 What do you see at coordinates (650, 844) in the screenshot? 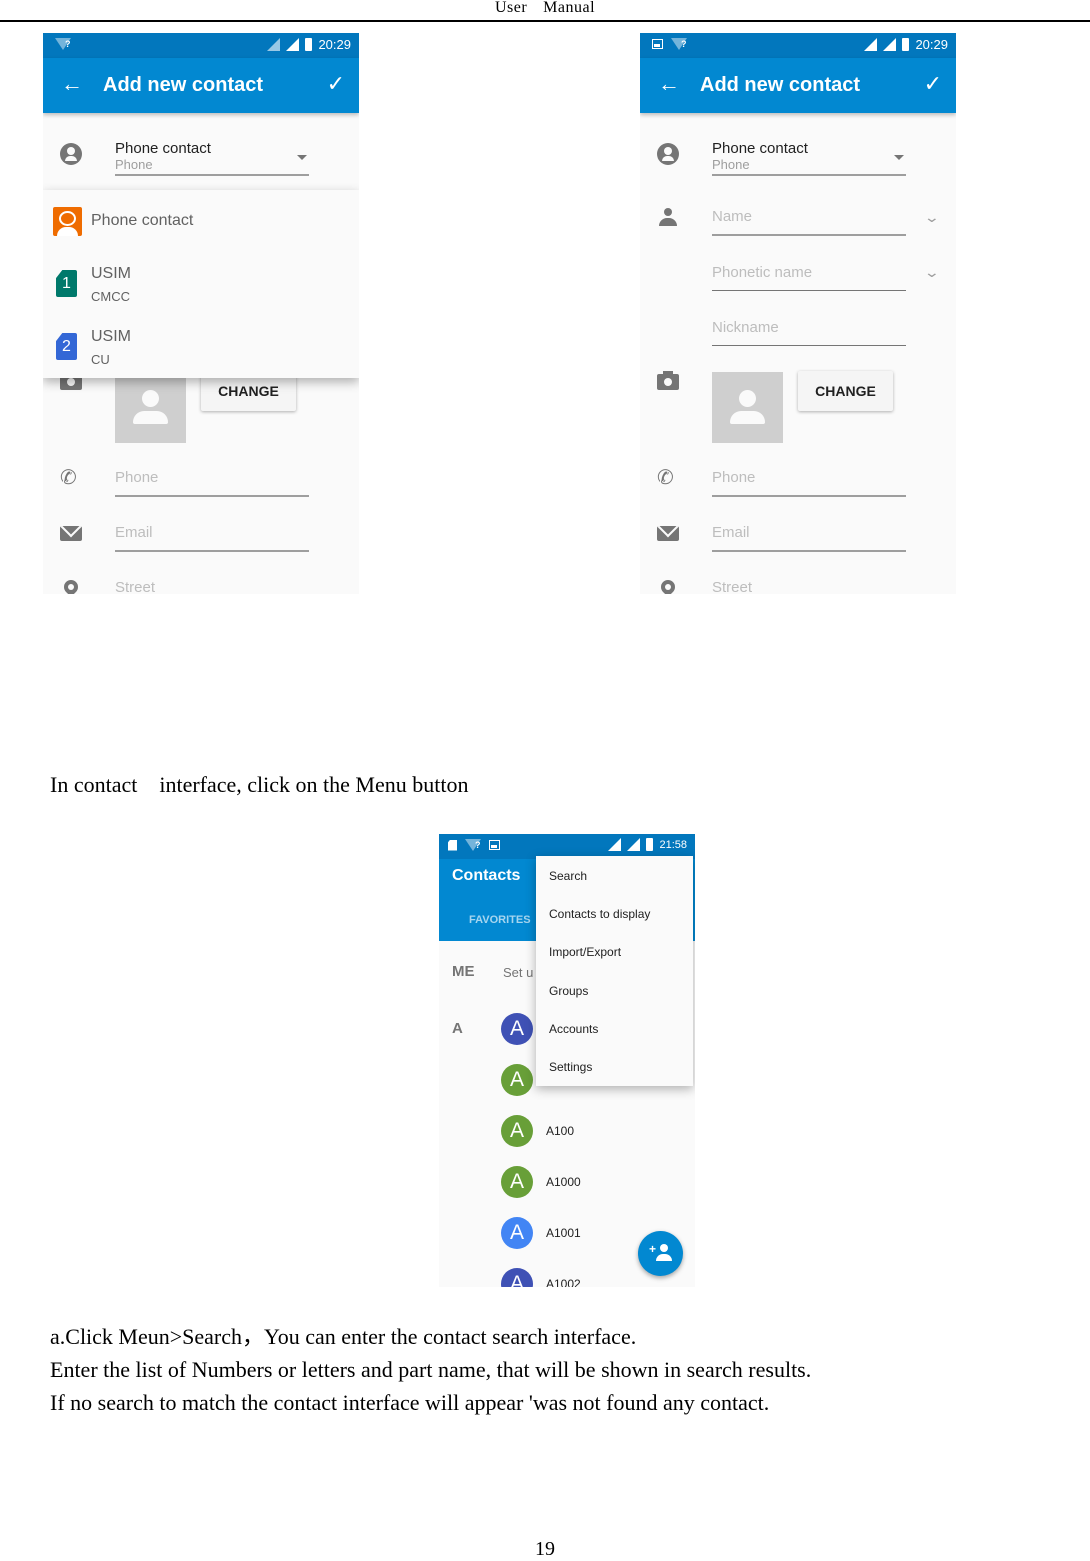
I see `battery-charging-icon` at bounding box center [650, 844].